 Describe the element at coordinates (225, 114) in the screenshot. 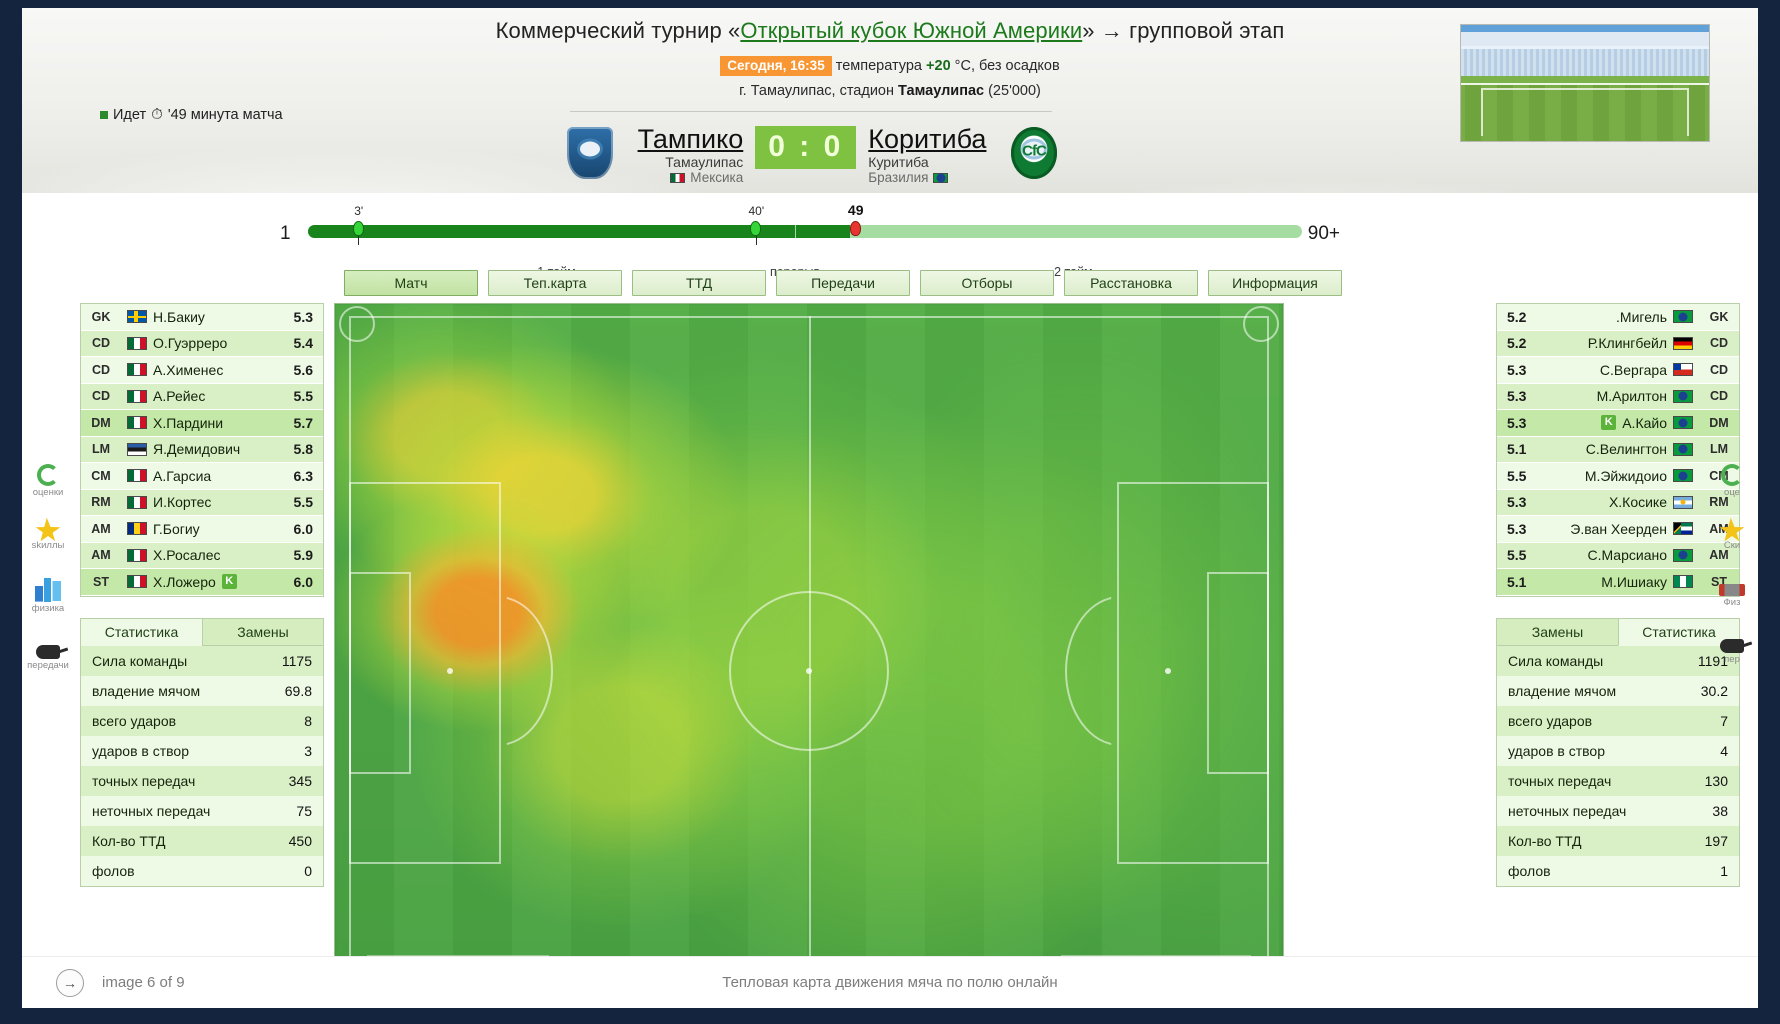

I see `live-minute: '49 минута матча` at that location.